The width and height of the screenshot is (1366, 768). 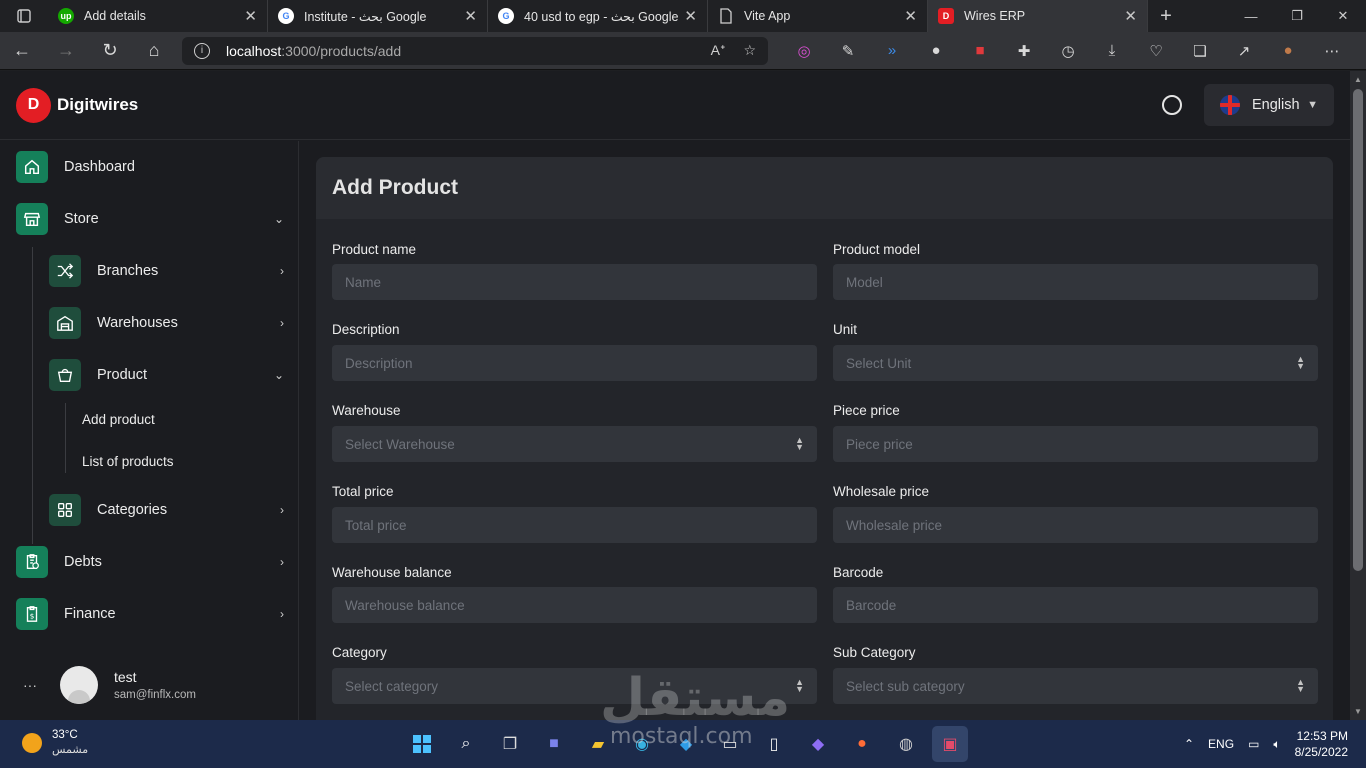 What do you see at coordinates (122, 375) in the screenshot?
I see `sidebar-item-label: Product` at bounding box center [122, 375].